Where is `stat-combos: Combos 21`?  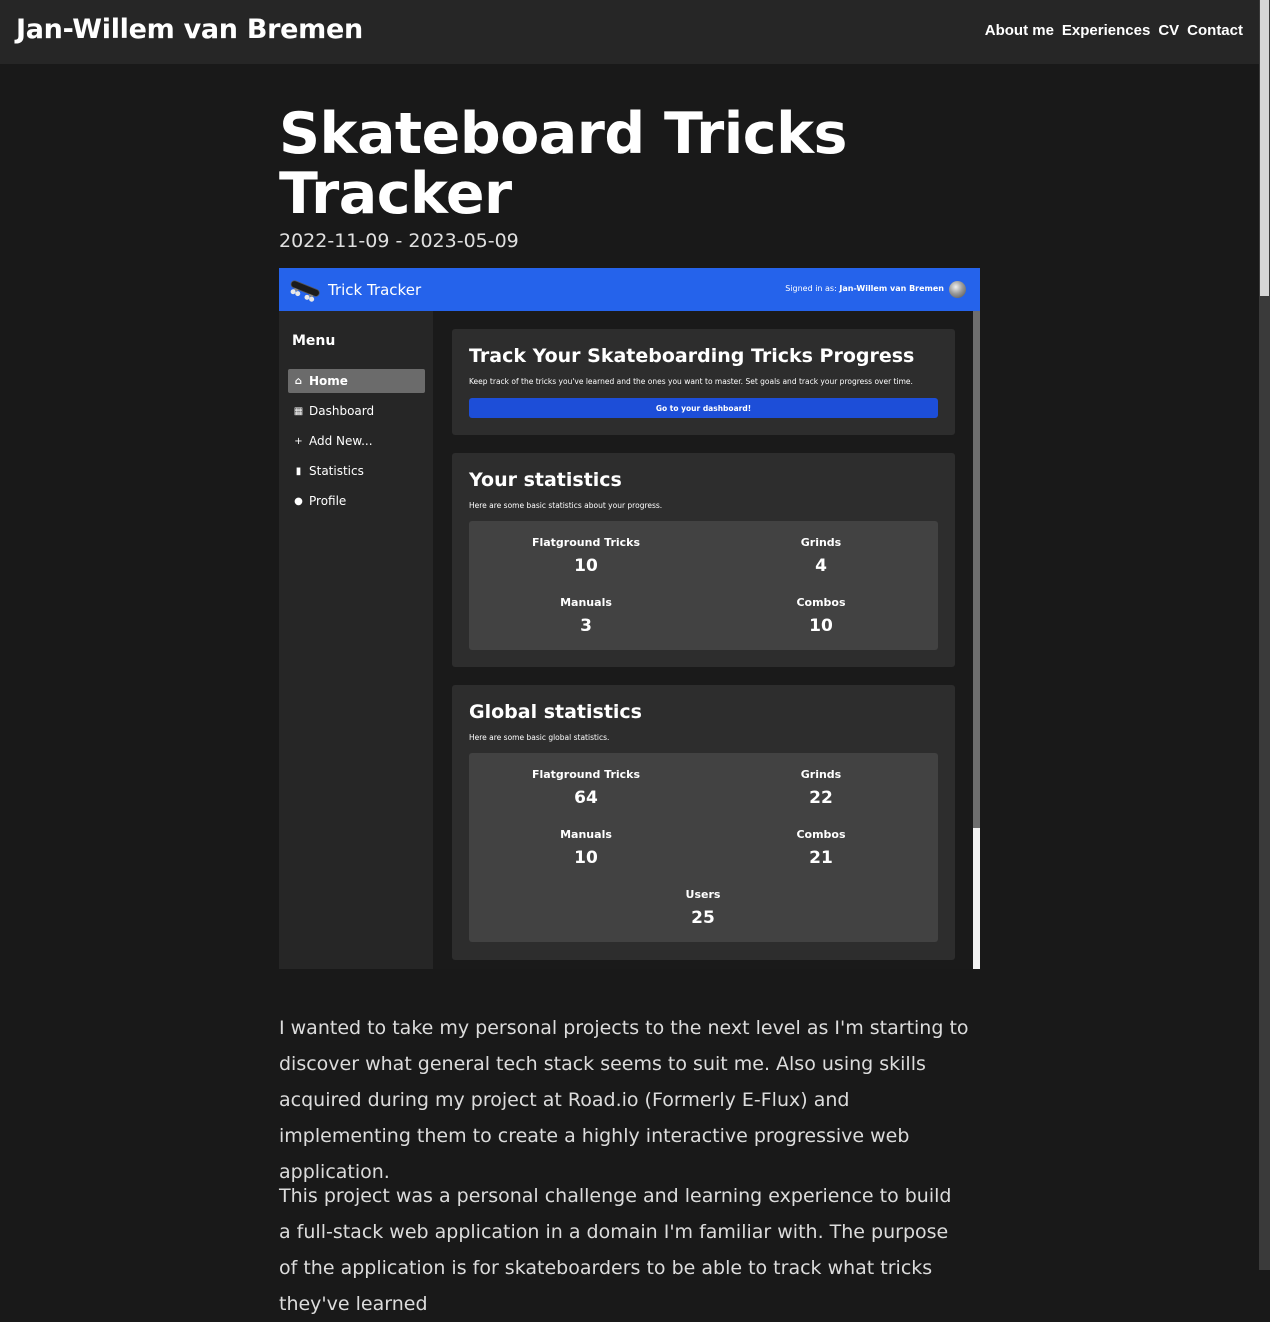
stat-combos: Combos 21 is located at coordinates (821, 848).